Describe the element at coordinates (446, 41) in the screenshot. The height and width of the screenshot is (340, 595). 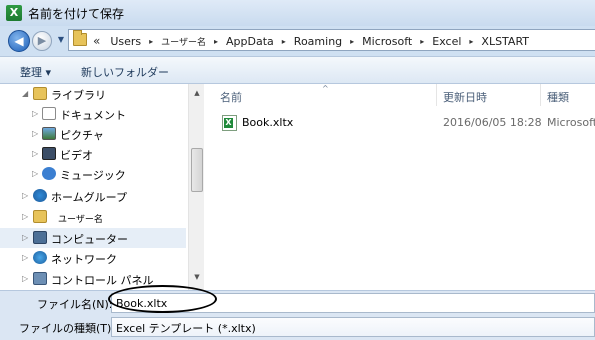
I see `breadcrumb-excel: Excel` at that location.